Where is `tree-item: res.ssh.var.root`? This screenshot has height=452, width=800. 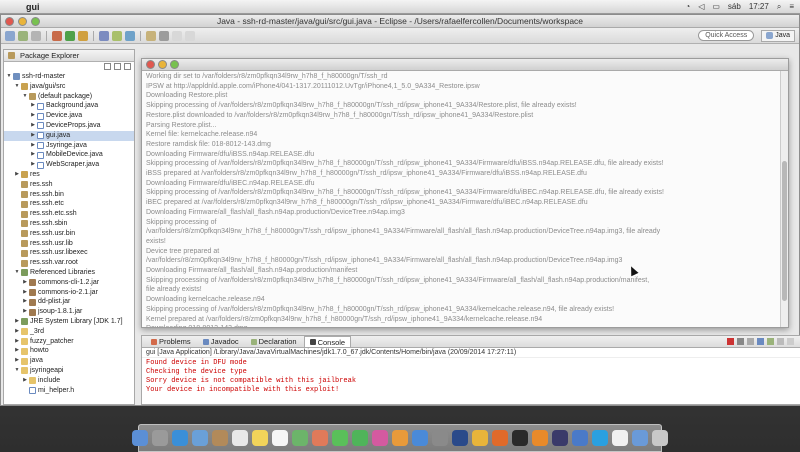
tree-item: res.ssh.var.root is located at coordinates (69, 263).